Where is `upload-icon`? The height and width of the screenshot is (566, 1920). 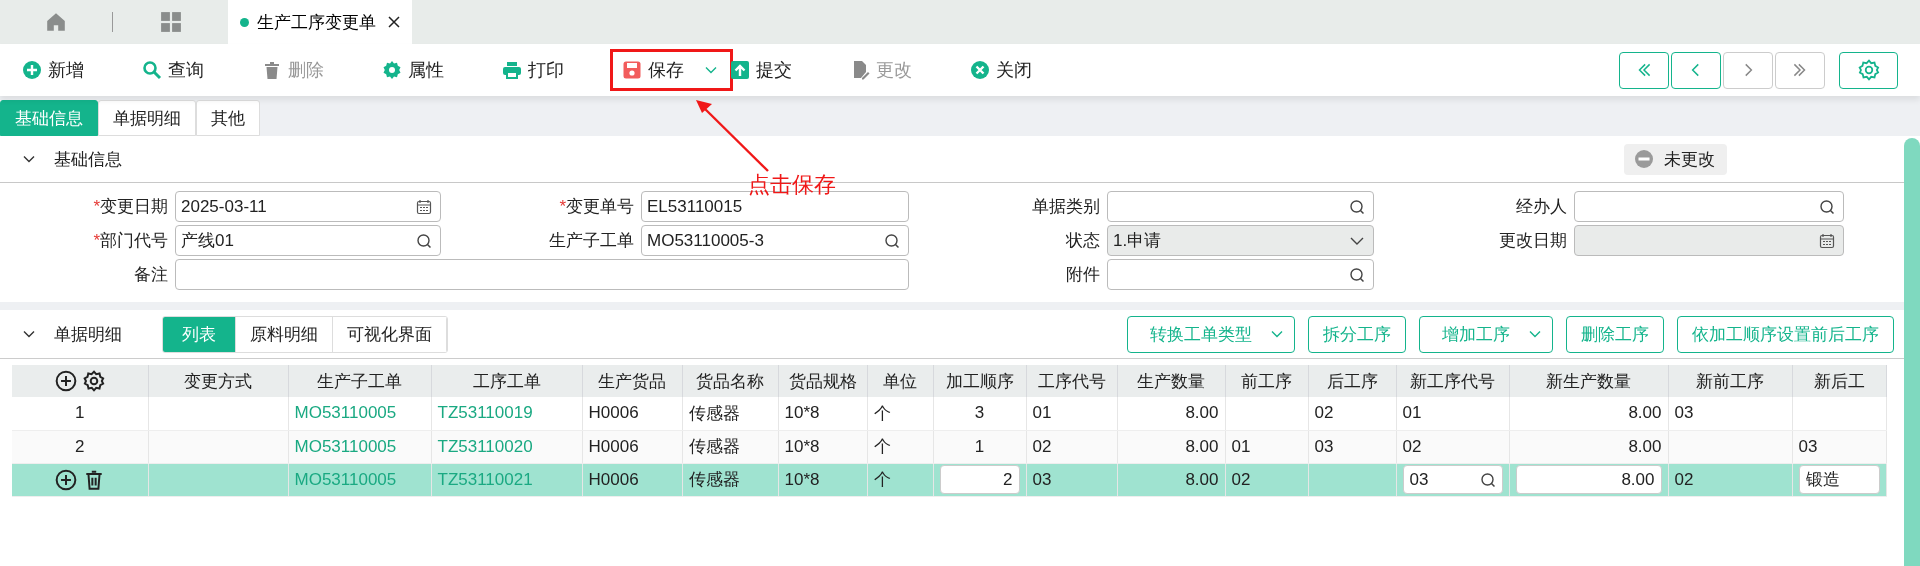
upload-icon is located at coordinates (740, 70).